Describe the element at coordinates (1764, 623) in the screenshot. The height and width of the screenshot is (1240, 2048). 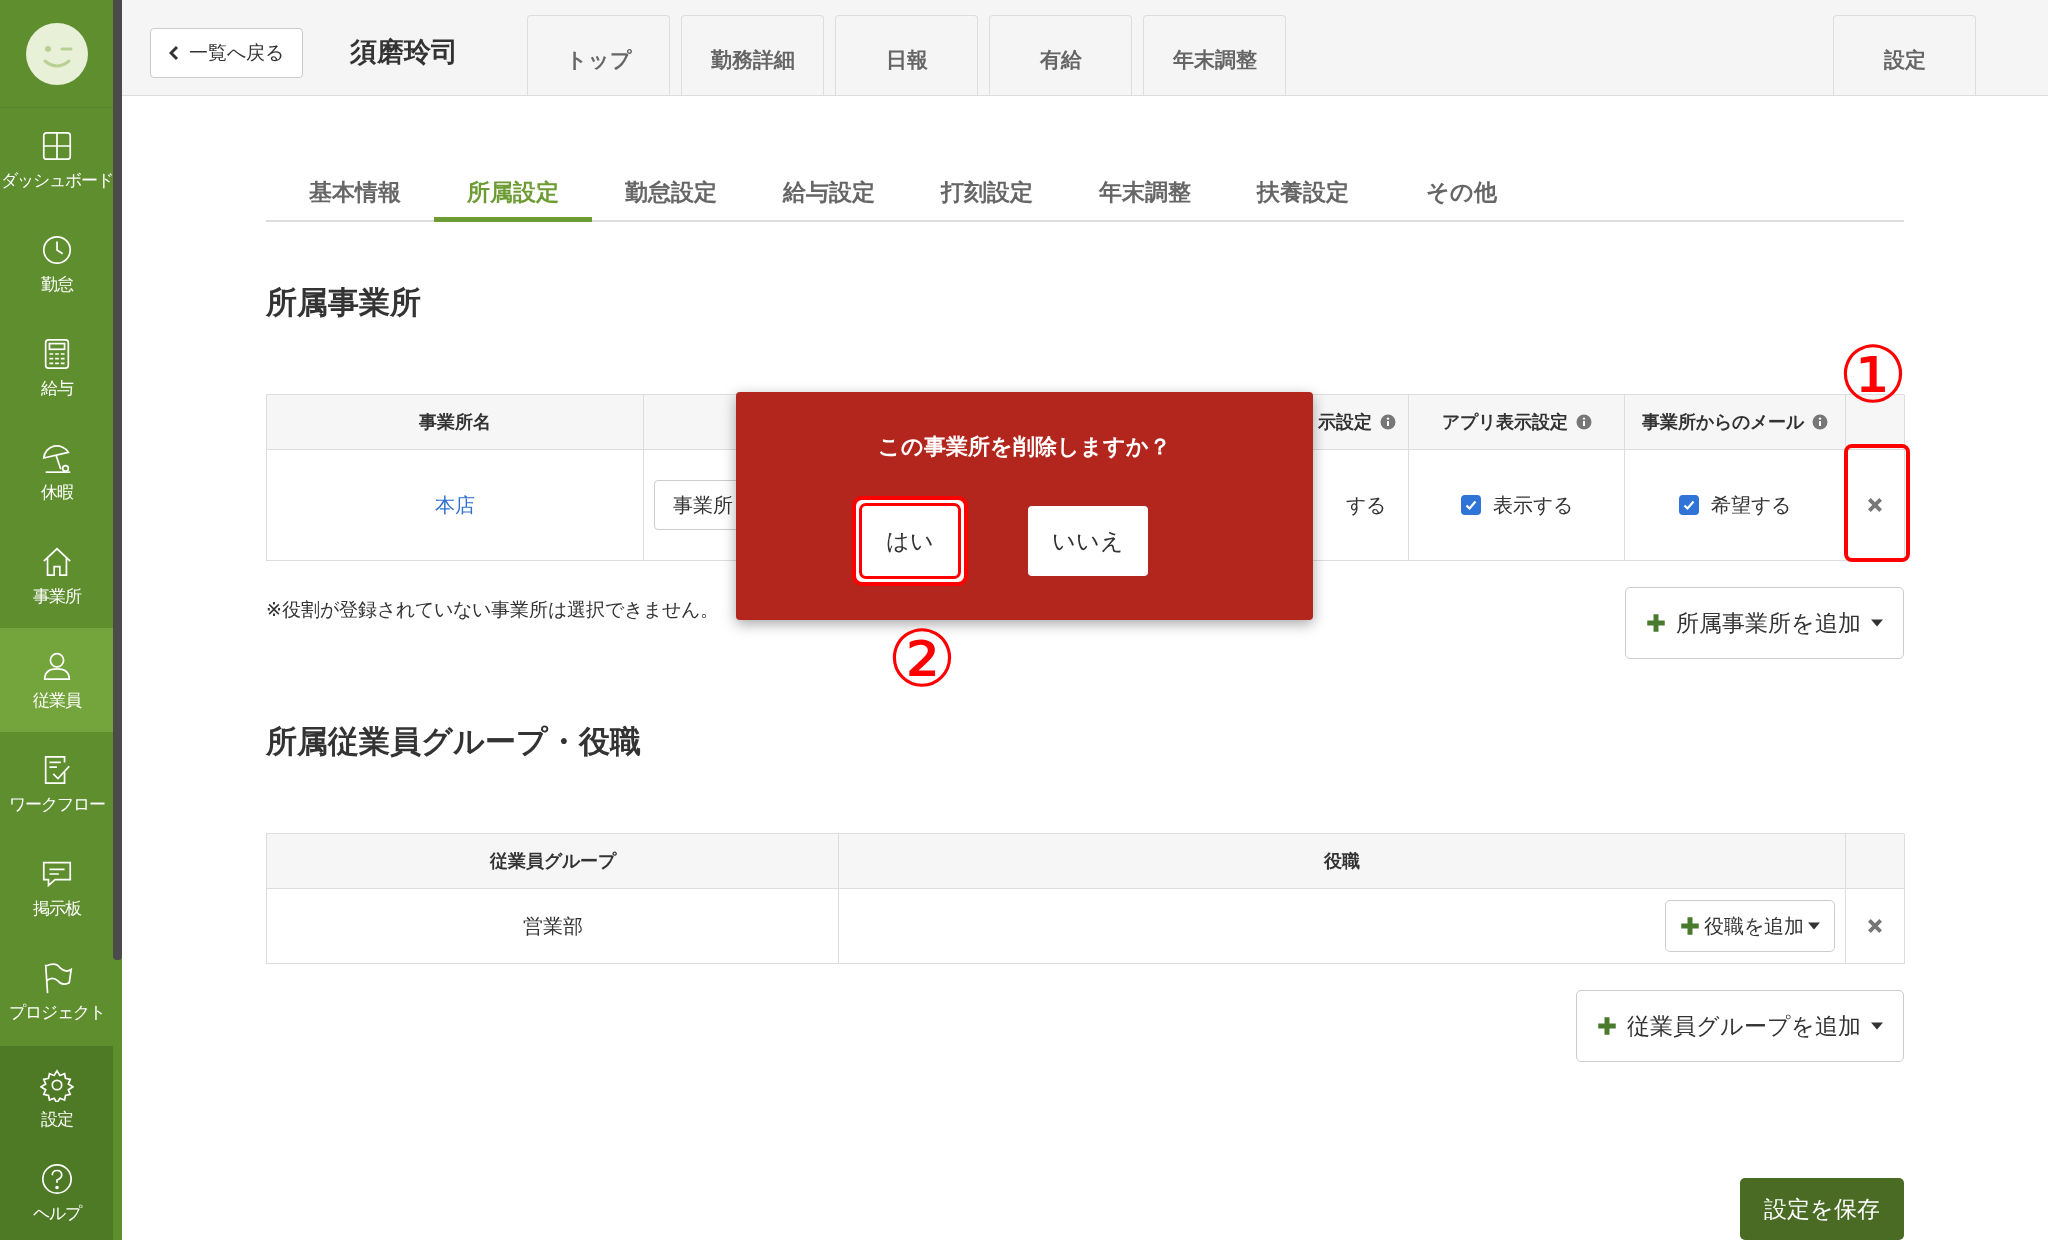
I see `add-office-button: 所属事業所を追加` at that location.